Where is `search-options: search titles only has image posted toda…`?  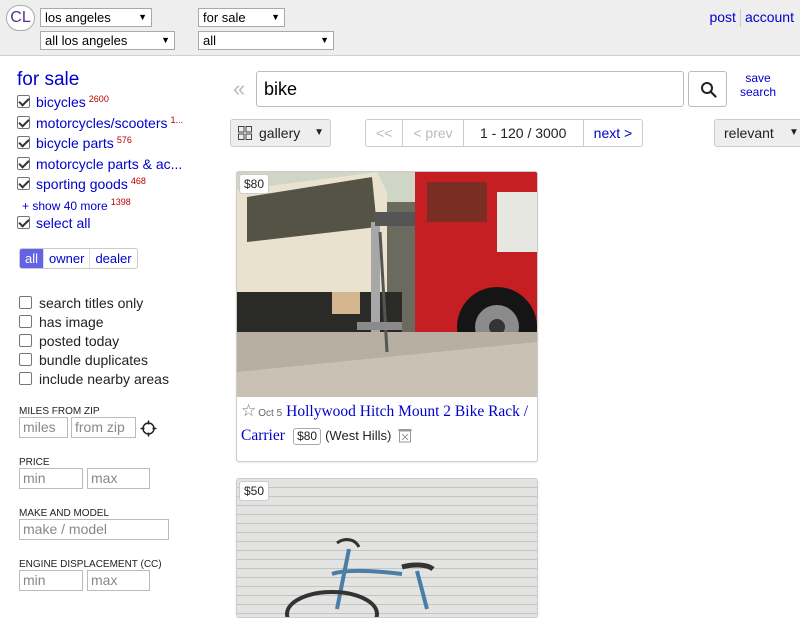 search-options: search titles only has image posted toda… is located at coordinates (94, 342).